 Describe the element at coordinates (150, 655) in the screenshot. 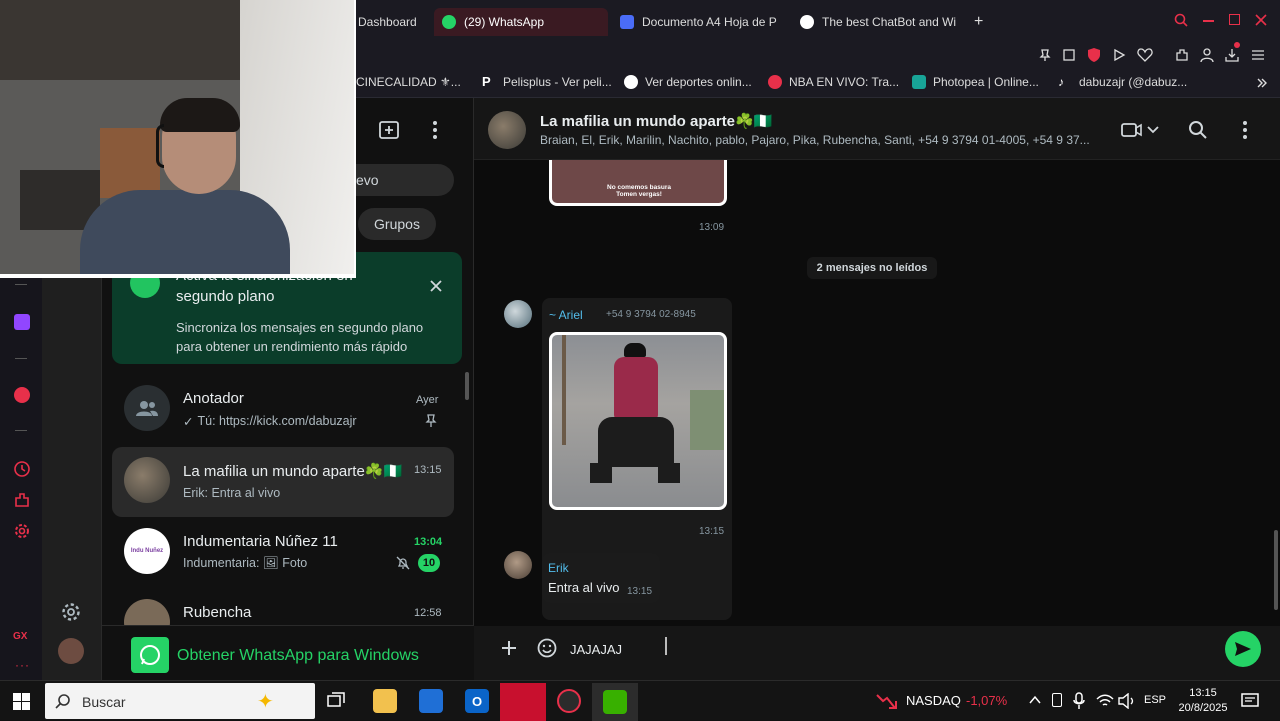

I see `whatsapp-logo-icon` at that location.